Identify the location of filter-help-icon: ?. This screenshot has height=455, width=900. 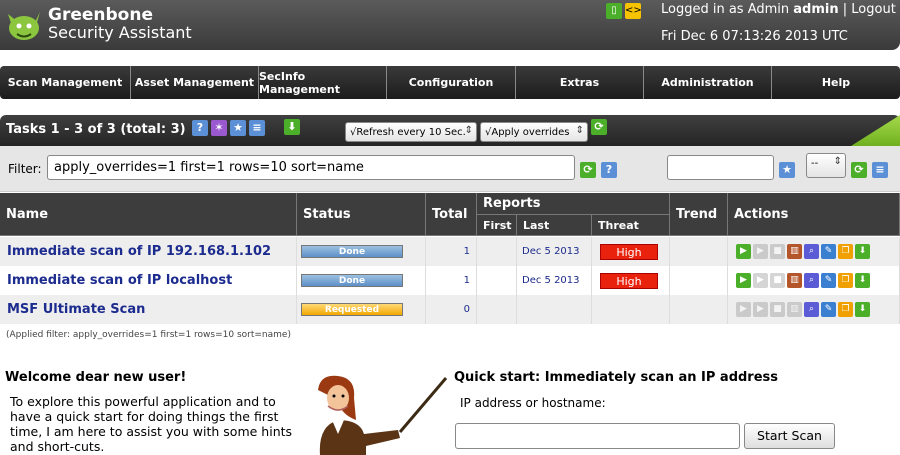
(609, 170).